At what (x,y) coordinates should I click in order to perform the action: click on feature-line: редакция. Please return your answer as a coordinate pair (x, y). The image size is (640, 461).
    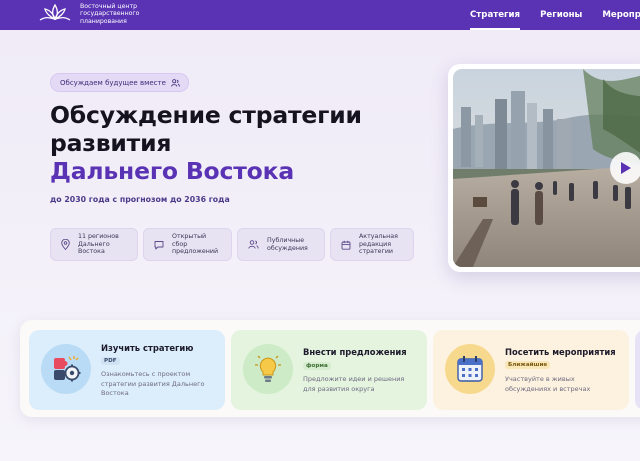
    Looking at the image, I should click on (375, 244).